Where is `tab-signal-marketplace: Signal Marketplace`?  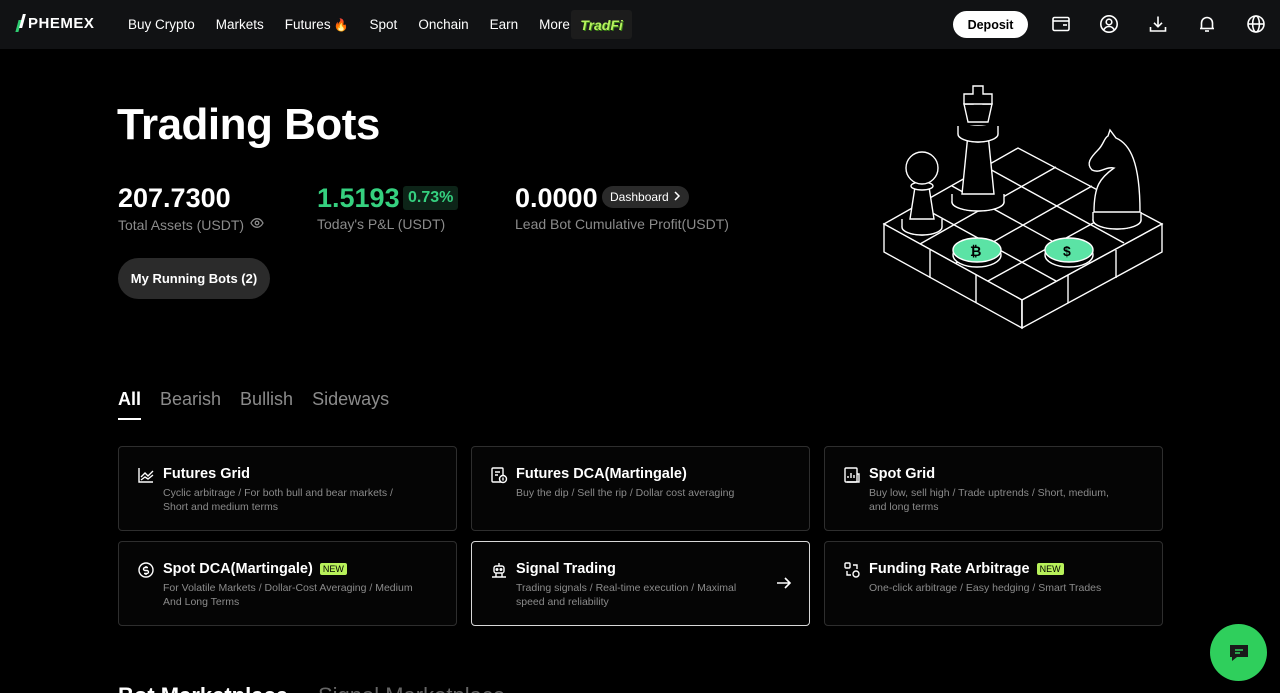 tab-signal-marketplace: Signal Marketplace is located at coordinates (411, 688).